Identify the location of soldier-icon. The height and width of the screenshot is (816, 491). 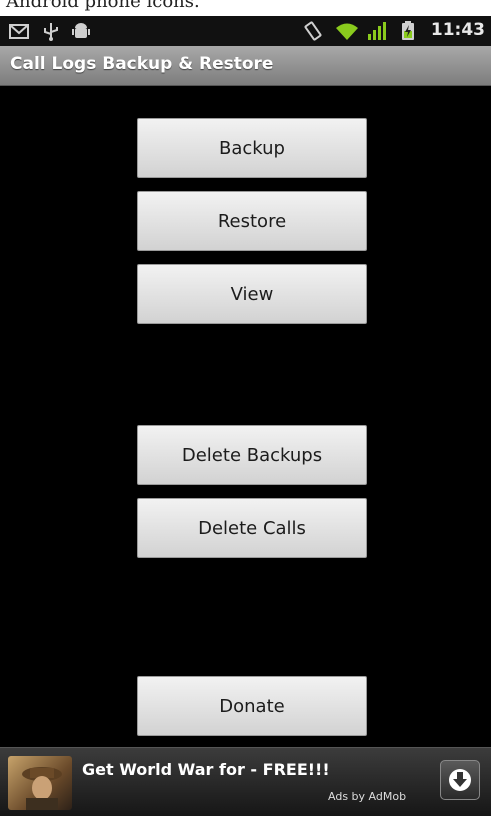
(42, 788).